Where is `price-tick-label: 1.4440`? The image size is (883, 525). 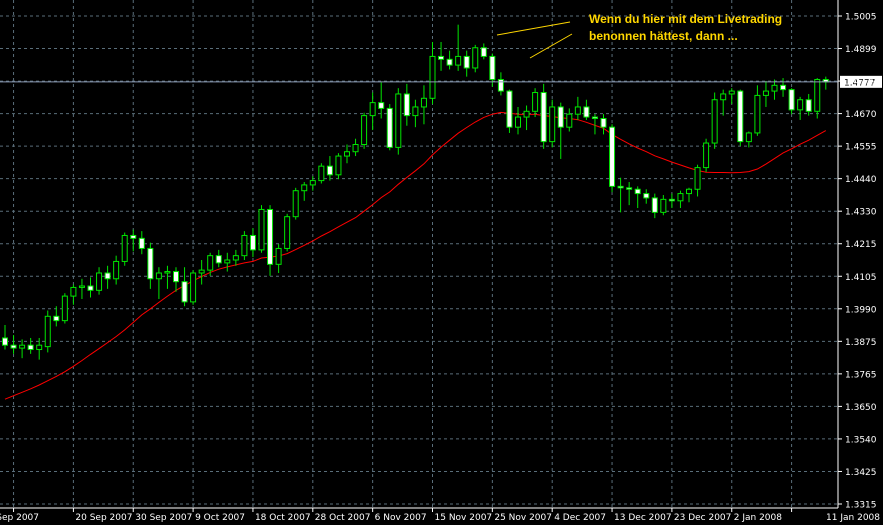 price-tick-label: 1.4440 is located at coordinates (861, 180).